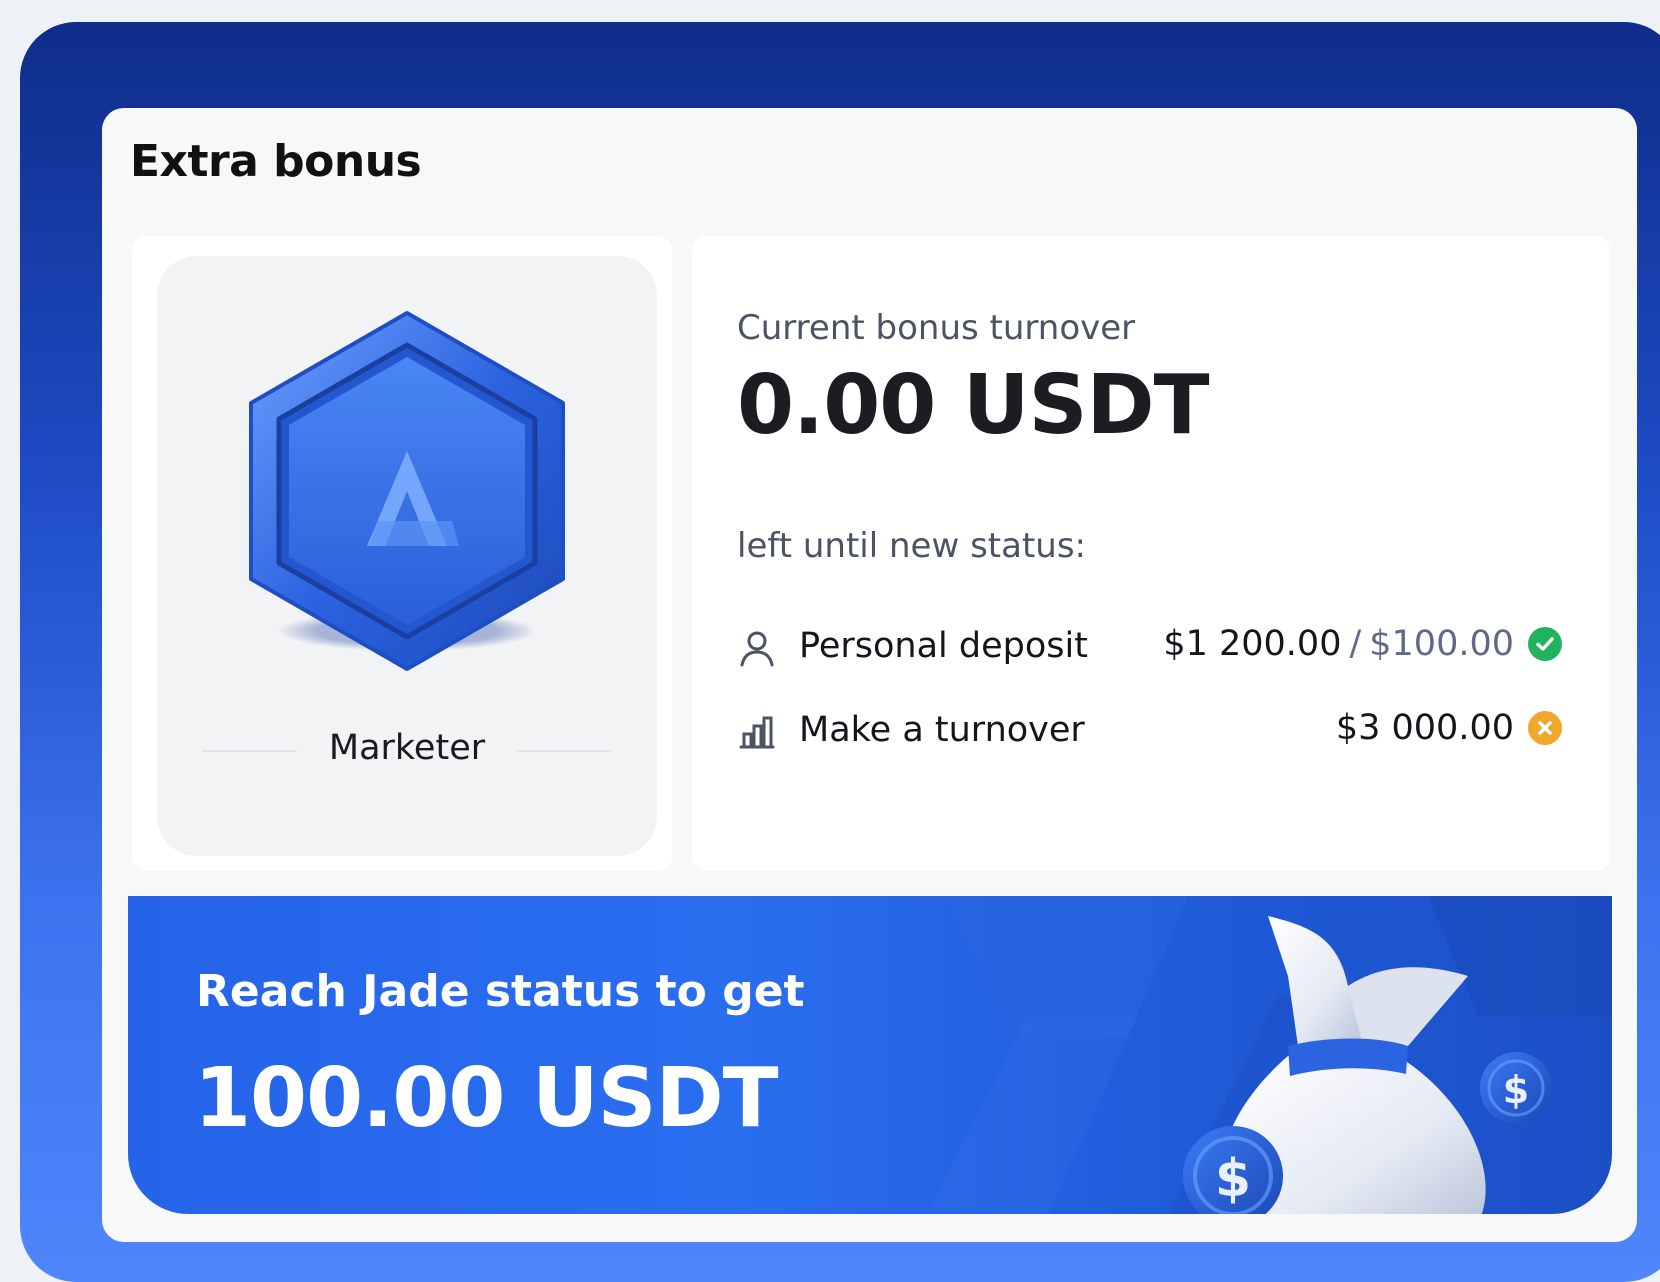  Describe the element at coordinates (1424, 728) in the screenshot. I see `requirement-current: $3 000.00` at that location.